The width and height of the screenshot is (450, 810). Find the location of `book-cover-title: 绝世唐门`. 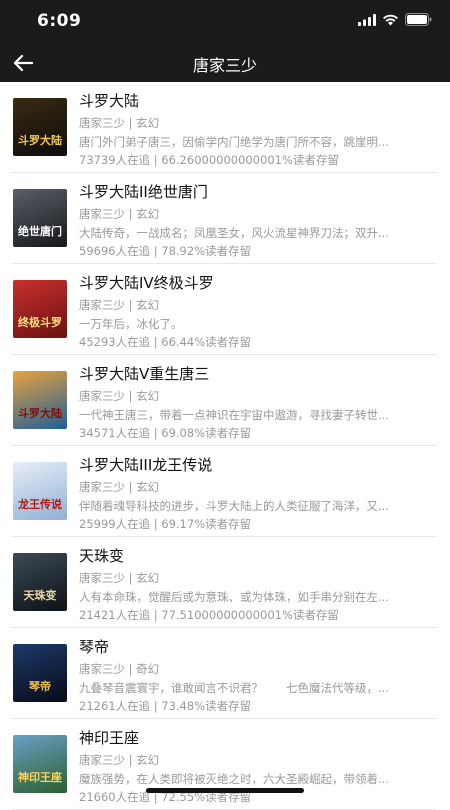

book-cover-title: 绝世唐门 is located at coordinates (40, 231).